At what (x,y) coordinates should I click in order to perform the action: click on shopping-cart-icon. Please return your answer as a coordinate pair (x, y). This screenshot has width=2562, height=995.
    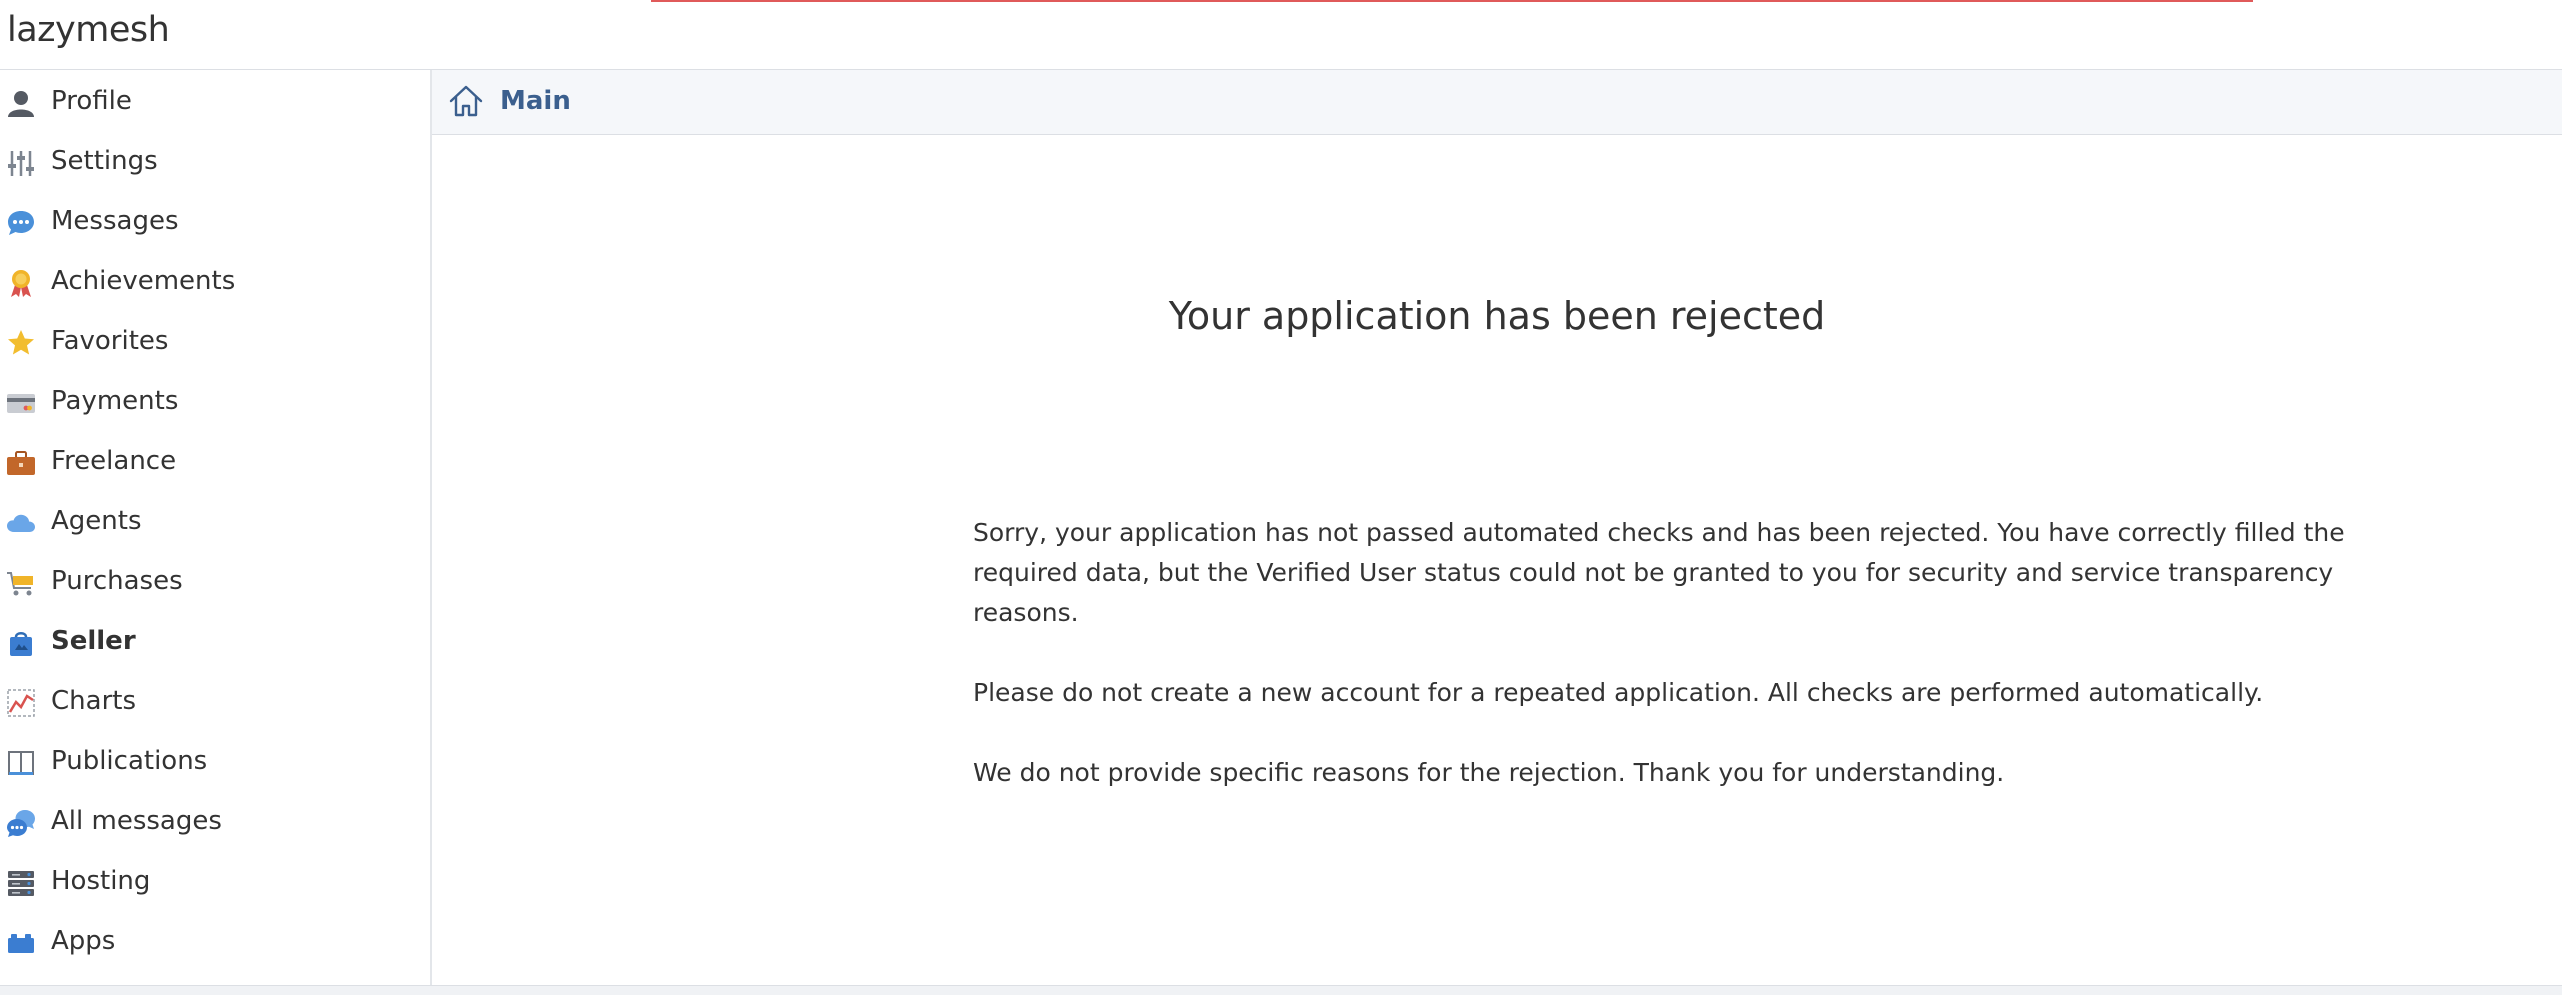
    Looking at the image, I should click on (20, 584).